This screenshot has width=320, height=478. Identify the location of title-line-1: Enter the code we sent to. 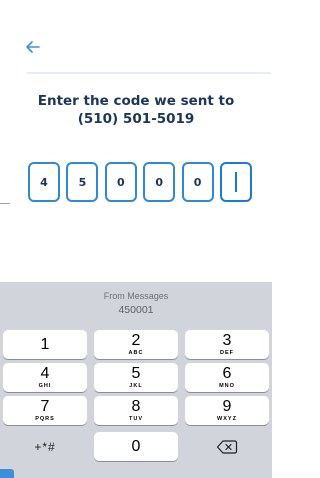
(136, 101).